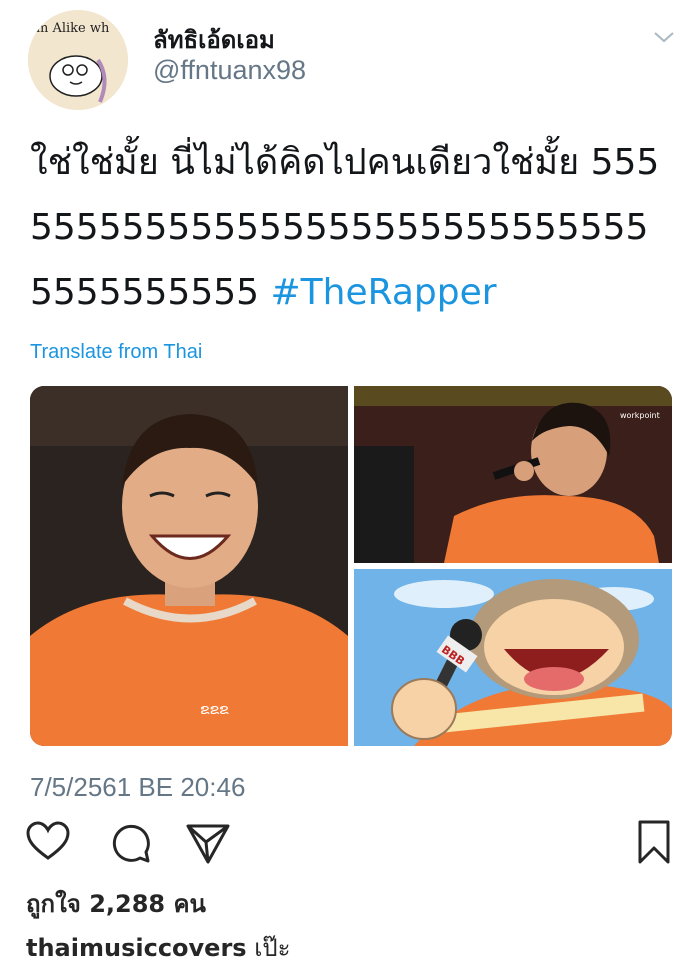 The height and width of the screenshot is (967, 700). I want to click on cartoon-character-photo: BBB, so click(513, 657).